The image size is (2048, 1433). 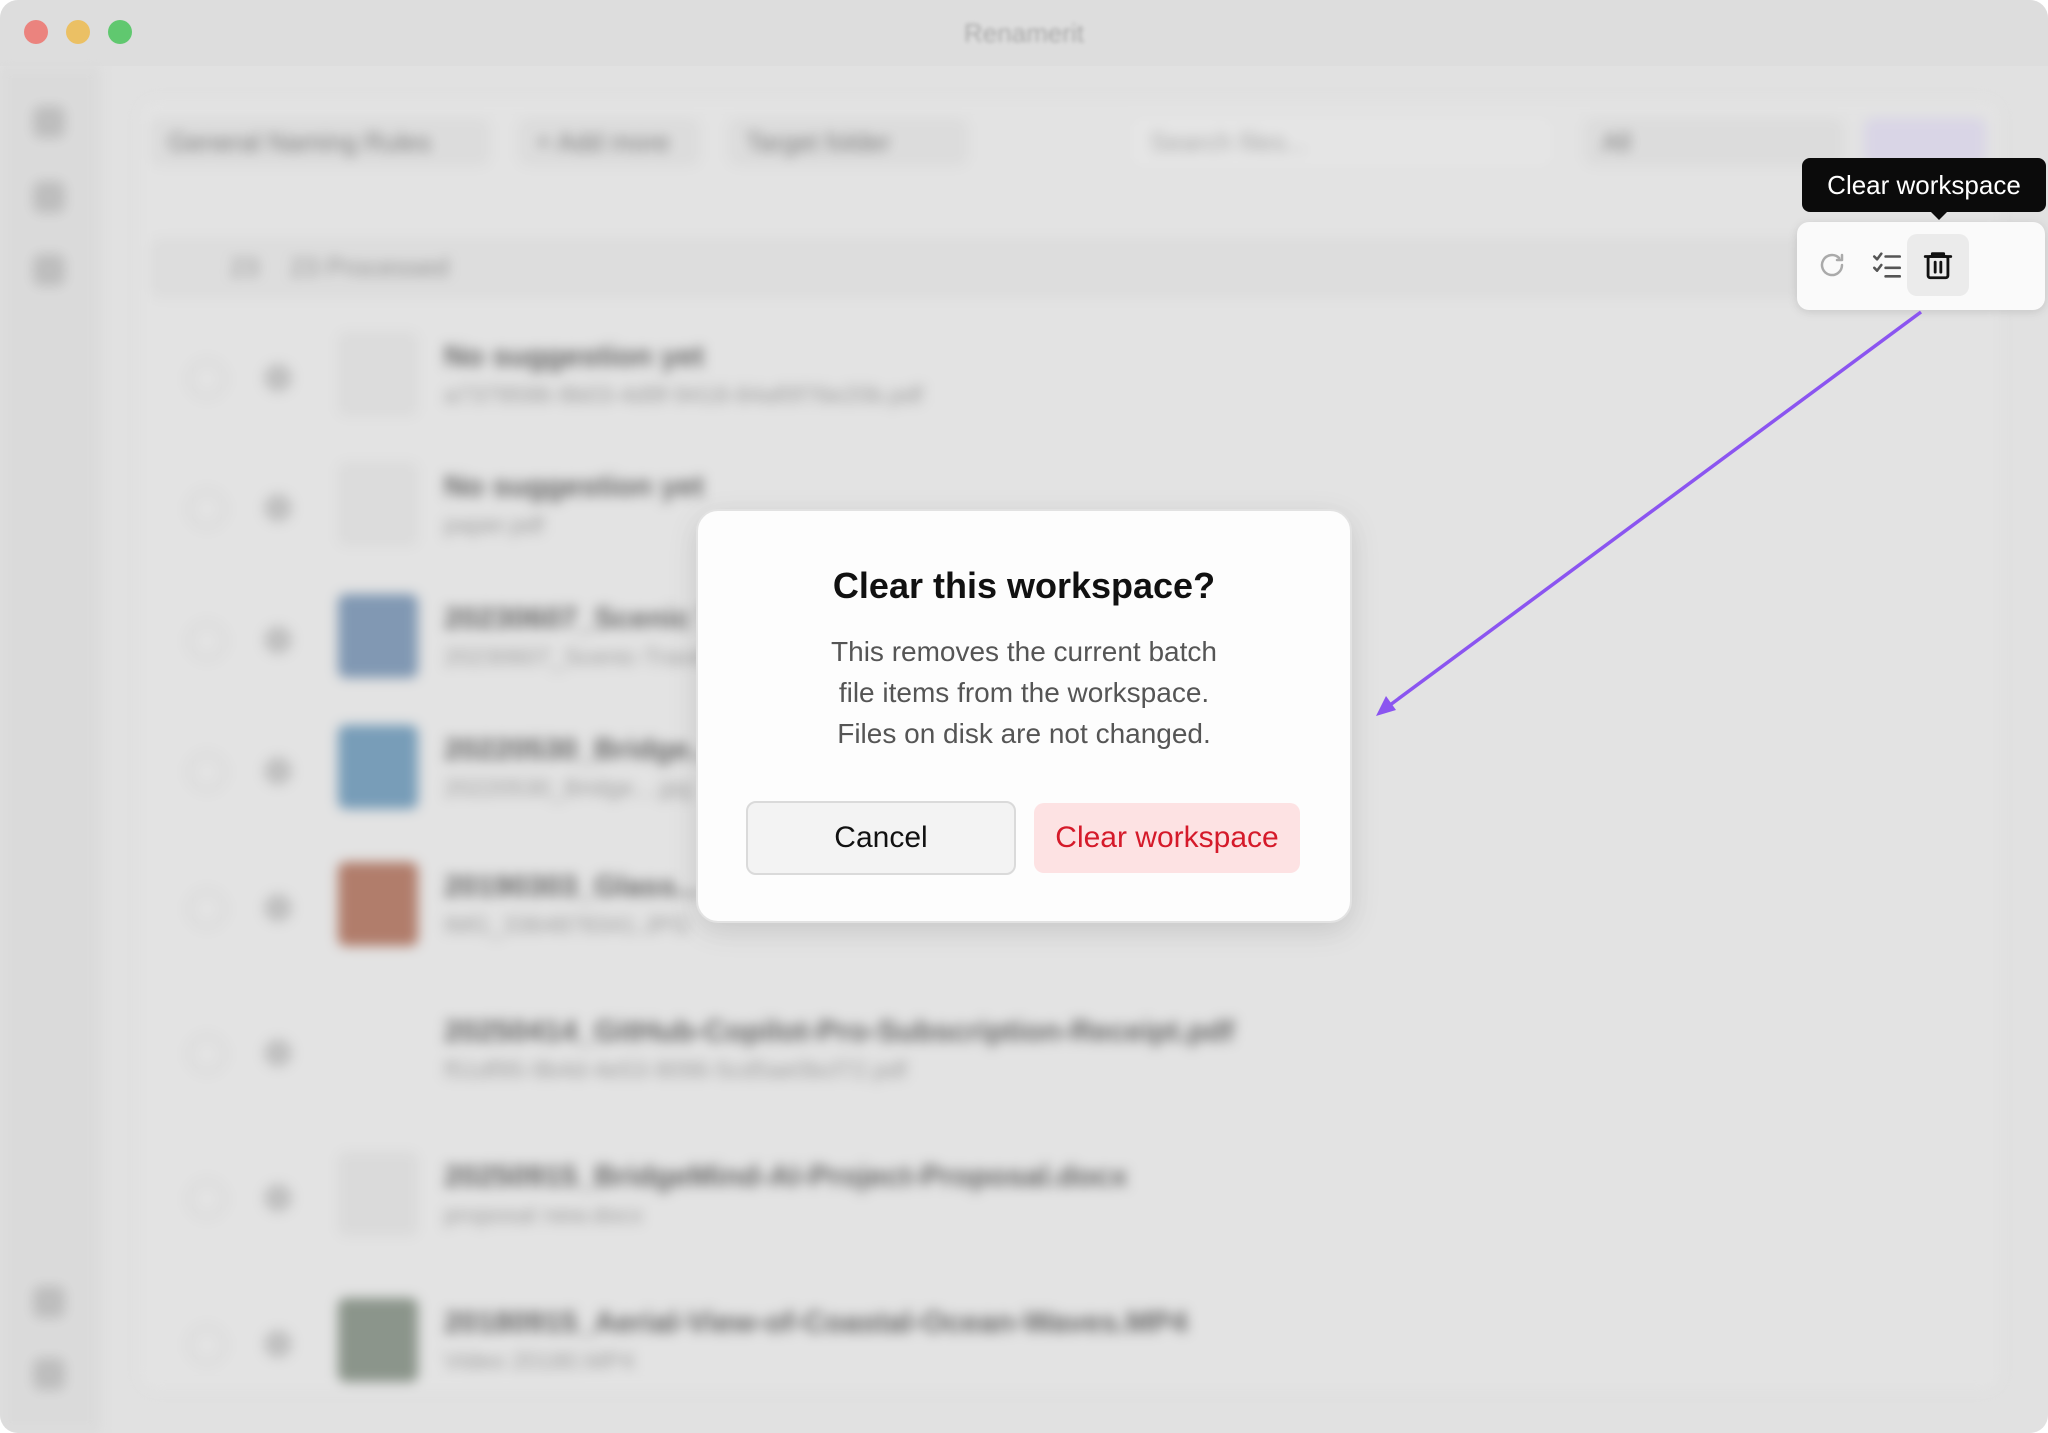 I want to click on batch-actions-popover, so click(x=1921, y=266).